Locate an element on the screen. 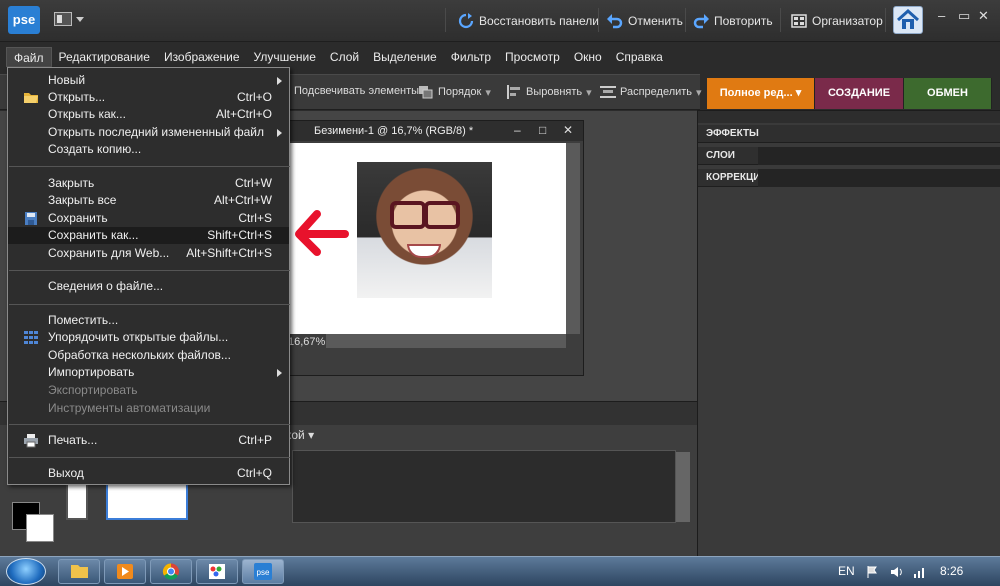 The image size is (1000, 586). restore-window-icon: ▭ is located at coordinates (964, 16).